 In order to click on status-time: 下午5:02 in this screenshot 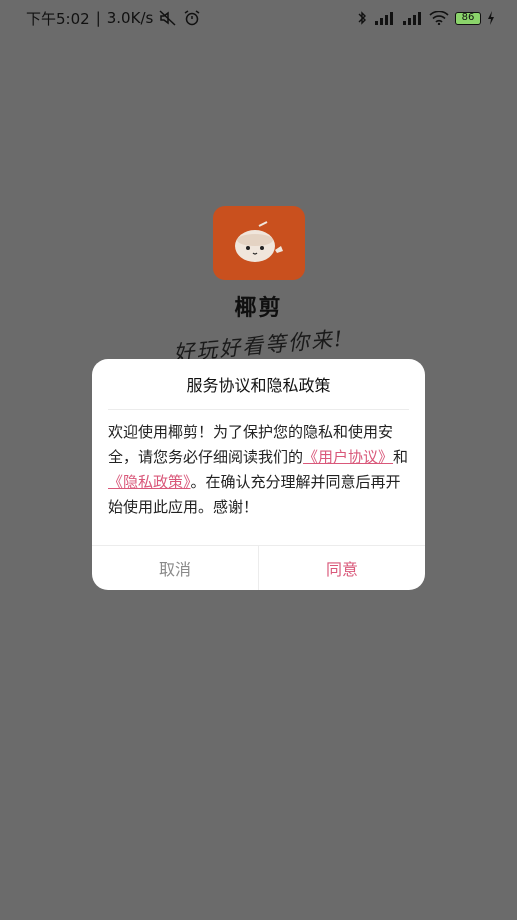, I will do `click(58, 18)`.